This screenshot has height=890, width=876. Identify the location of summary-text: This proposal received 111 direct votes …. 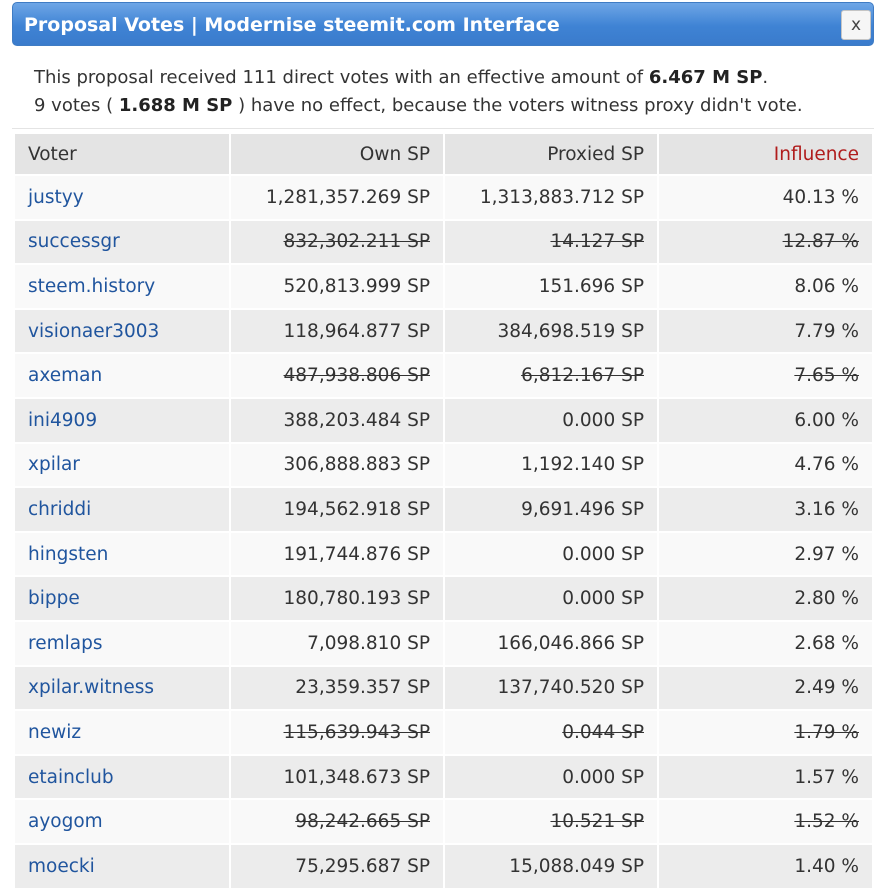
(341, 77).